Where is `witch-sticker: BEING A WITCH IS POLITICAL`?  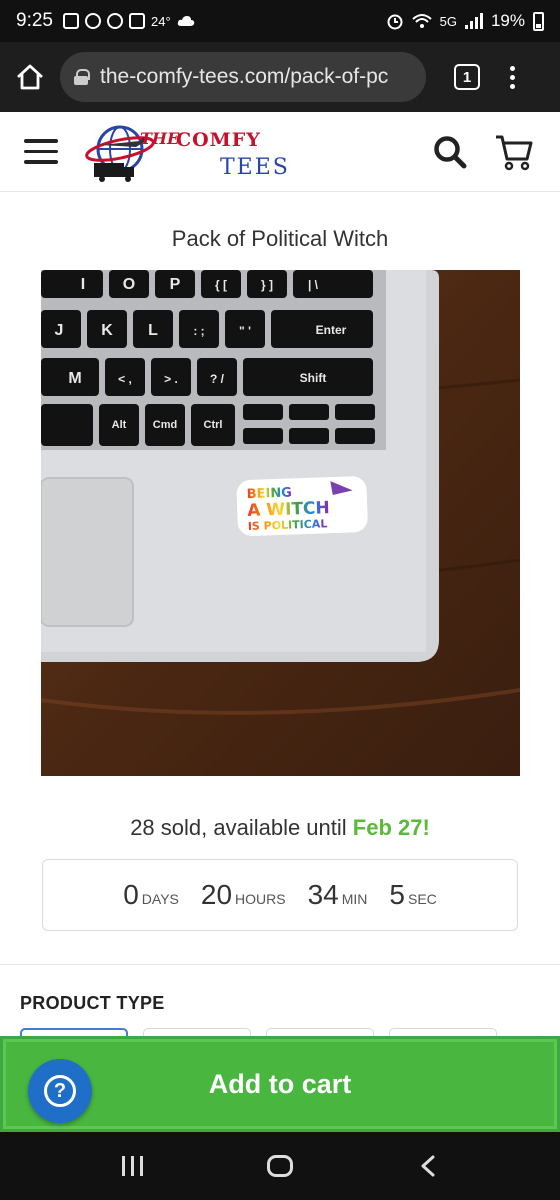 witch-sticker: BEING A WITCH IS POLITICAL is located at coordinates (302, 506).